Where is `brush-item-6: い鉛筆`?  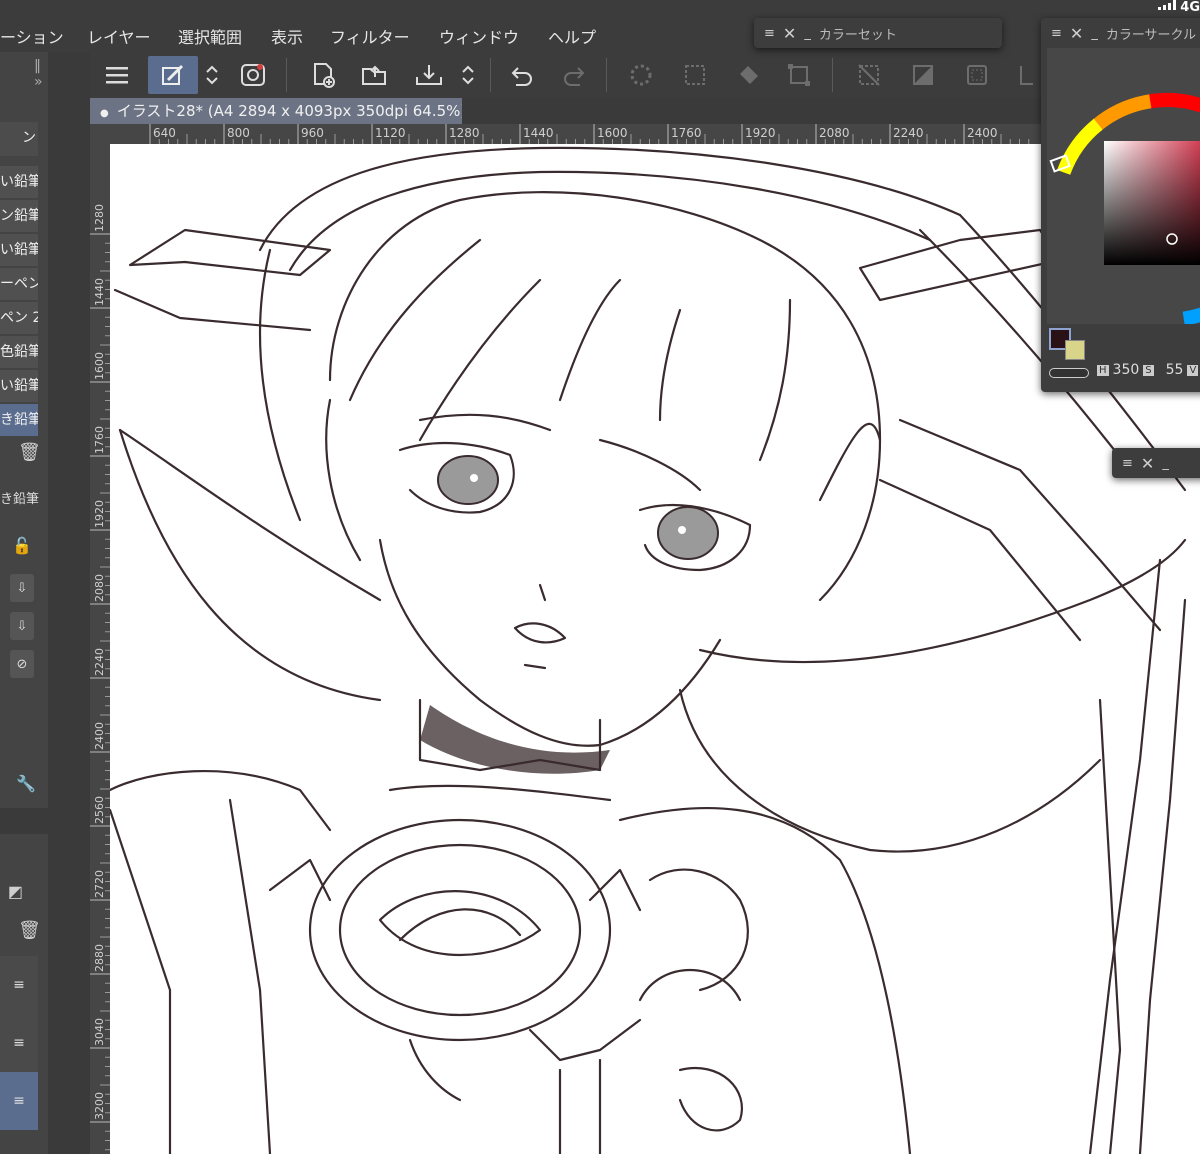
brush-item-6: い鉛筆 is located at coordinates (19, 386).